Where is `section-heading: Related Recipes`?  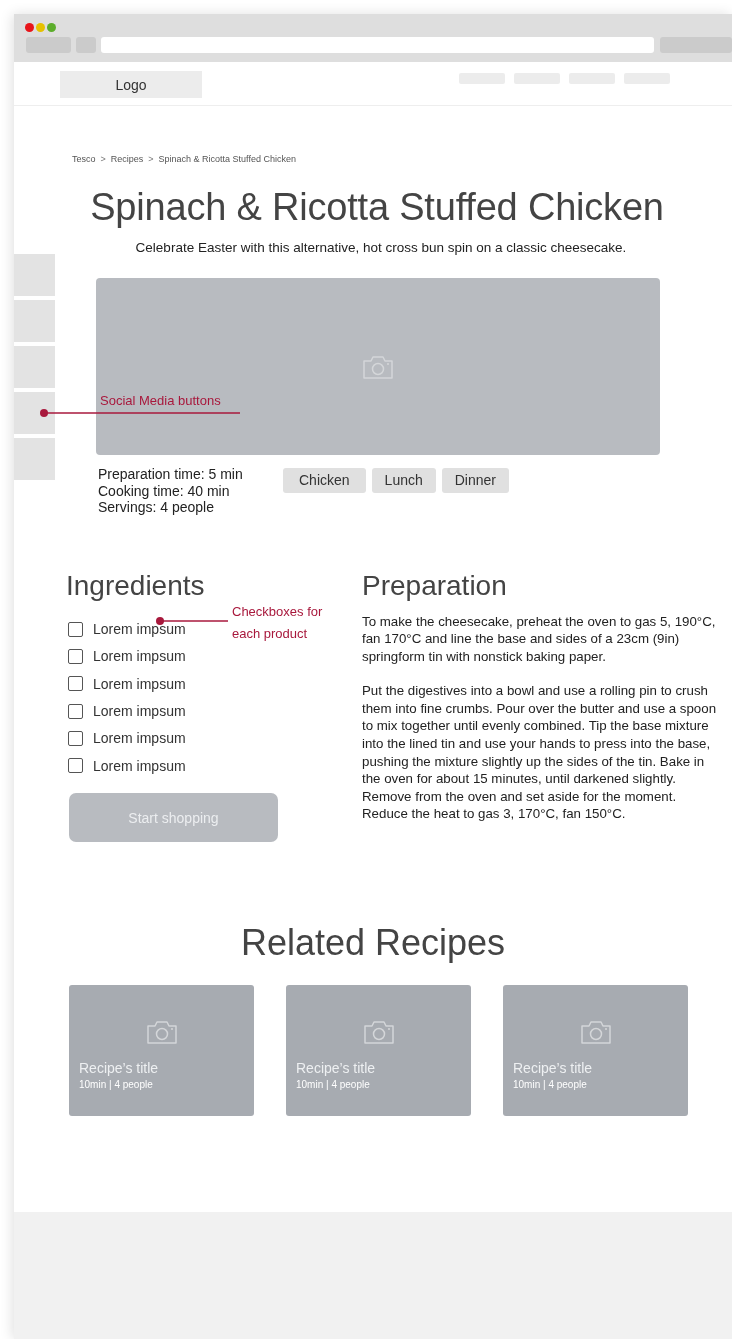
section-heading: Related Recipes is located at coordinates (373, 943).